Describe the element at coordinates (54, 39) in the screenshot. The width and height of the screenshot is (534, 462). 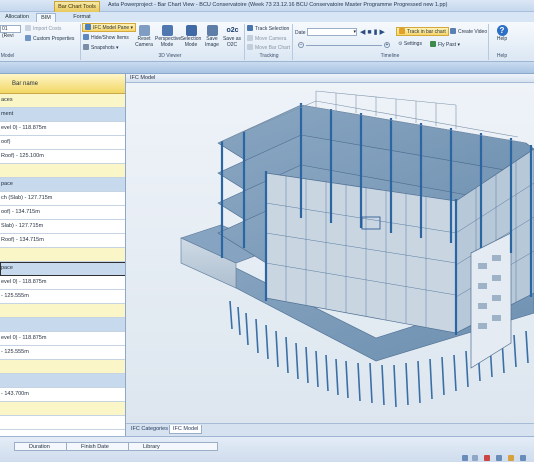
I see `custom-properties-label: Custom Properties` at that location.